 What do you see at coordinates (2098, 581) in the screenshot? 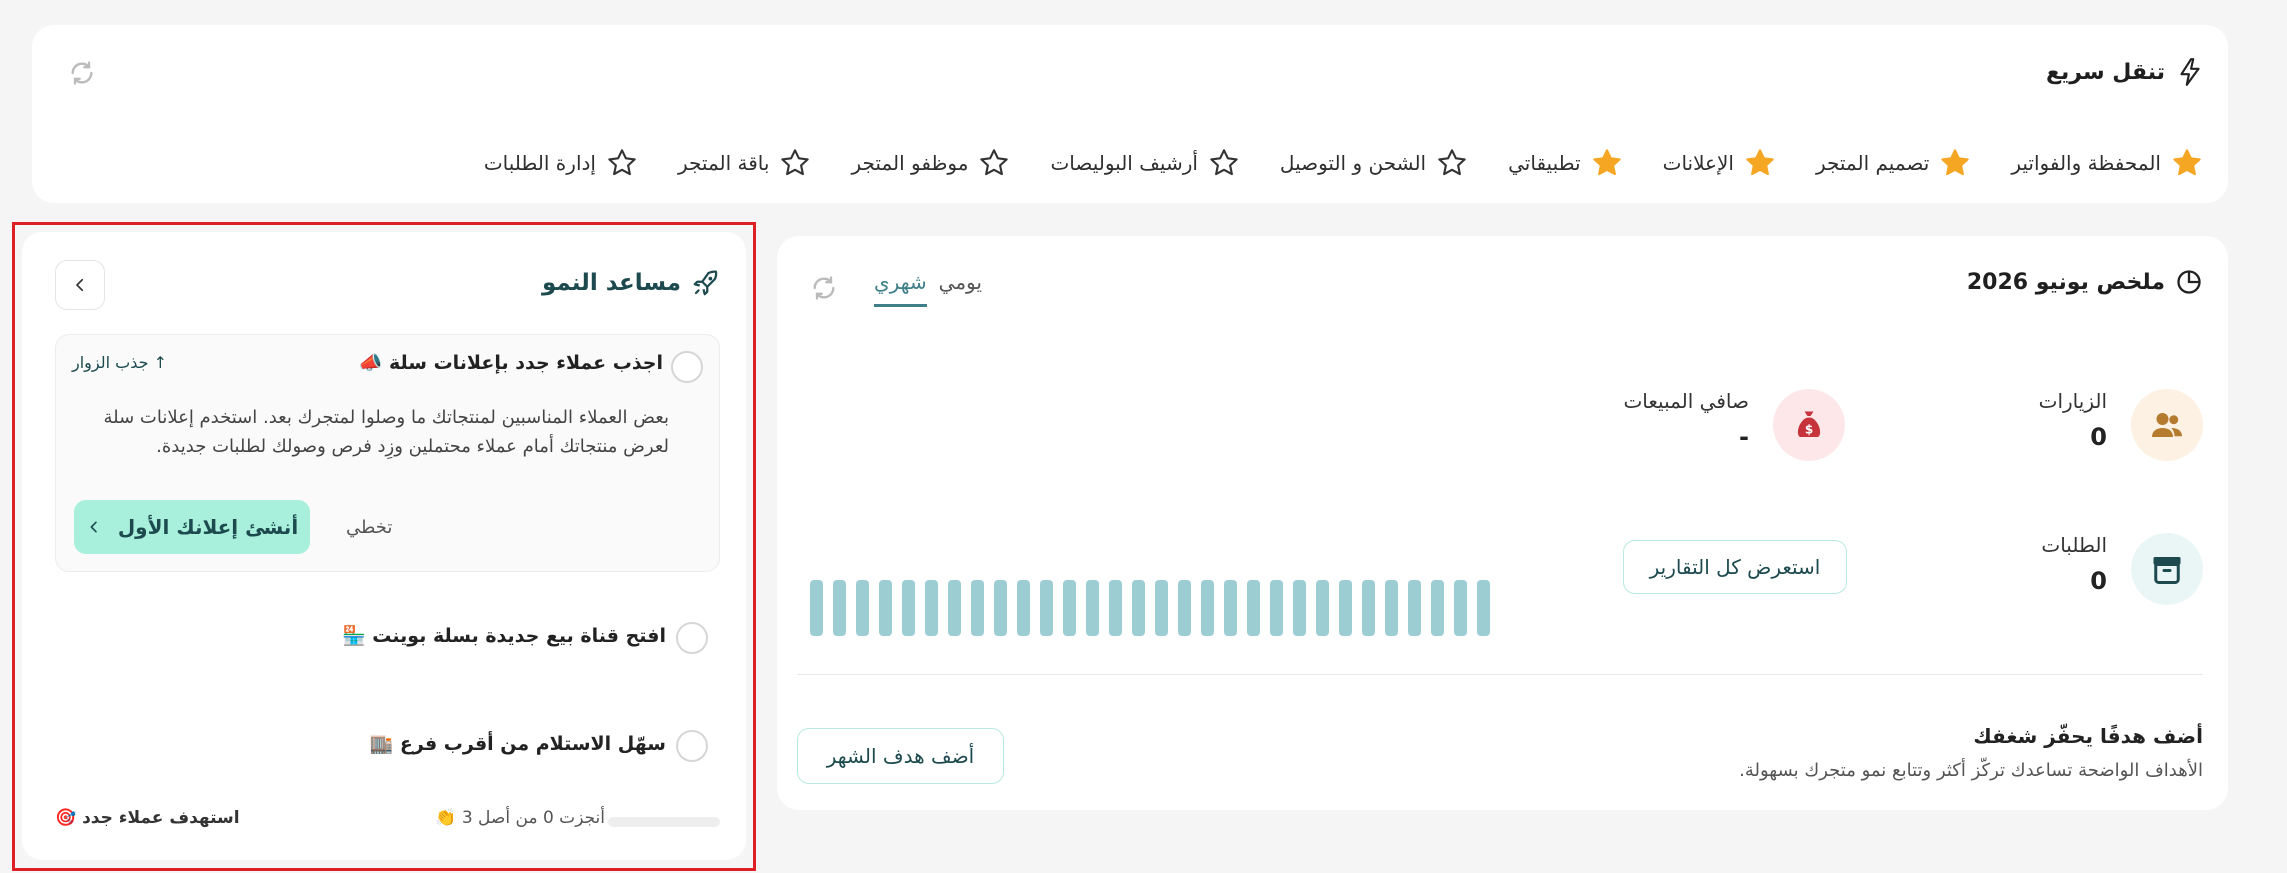
I see `stat-orders-value: 0` at bounding box center [2098, 581].